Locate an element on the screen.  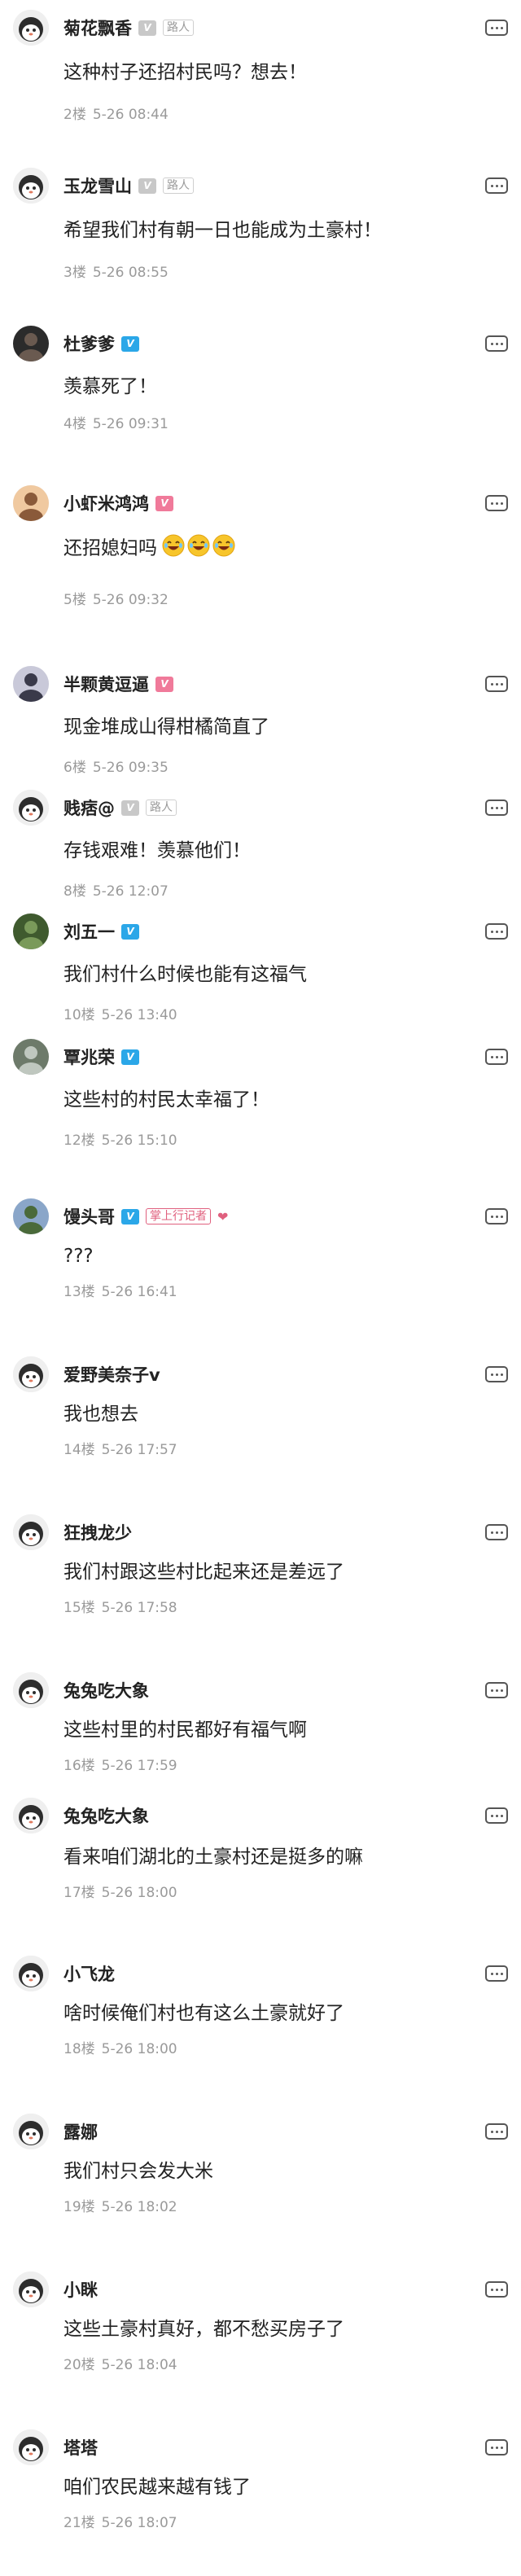
author-name: 贱痞@ is located at coordinates (89, 807).